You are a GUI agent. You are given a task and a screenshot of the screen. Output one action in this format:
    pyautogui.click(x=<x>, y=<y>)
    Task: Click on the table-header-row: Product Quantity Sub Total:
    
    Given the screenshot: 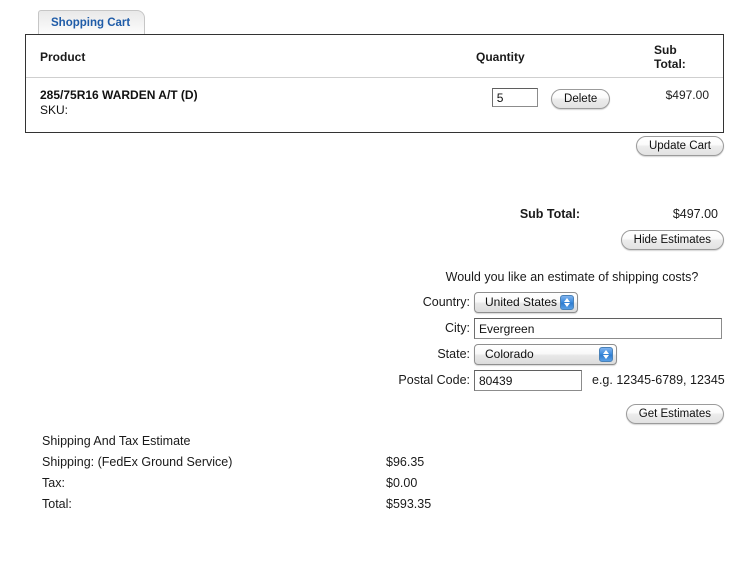 What is the action you would take?
    pyautogui.click(x=374, y=56)
    